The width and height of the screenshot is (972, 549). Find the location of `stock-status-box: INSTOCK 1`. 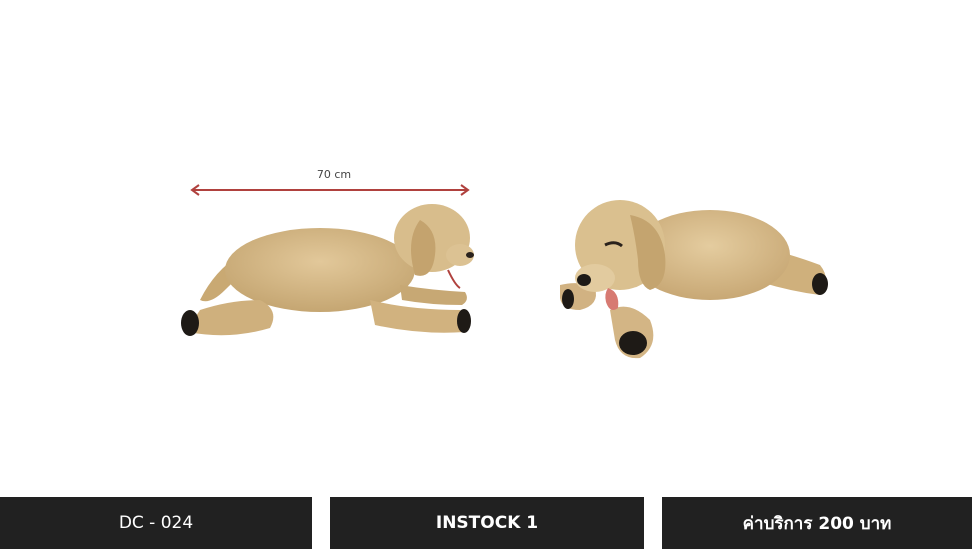

stock-status-box: INSTOCK 1 is located at coordinates (487, 523).